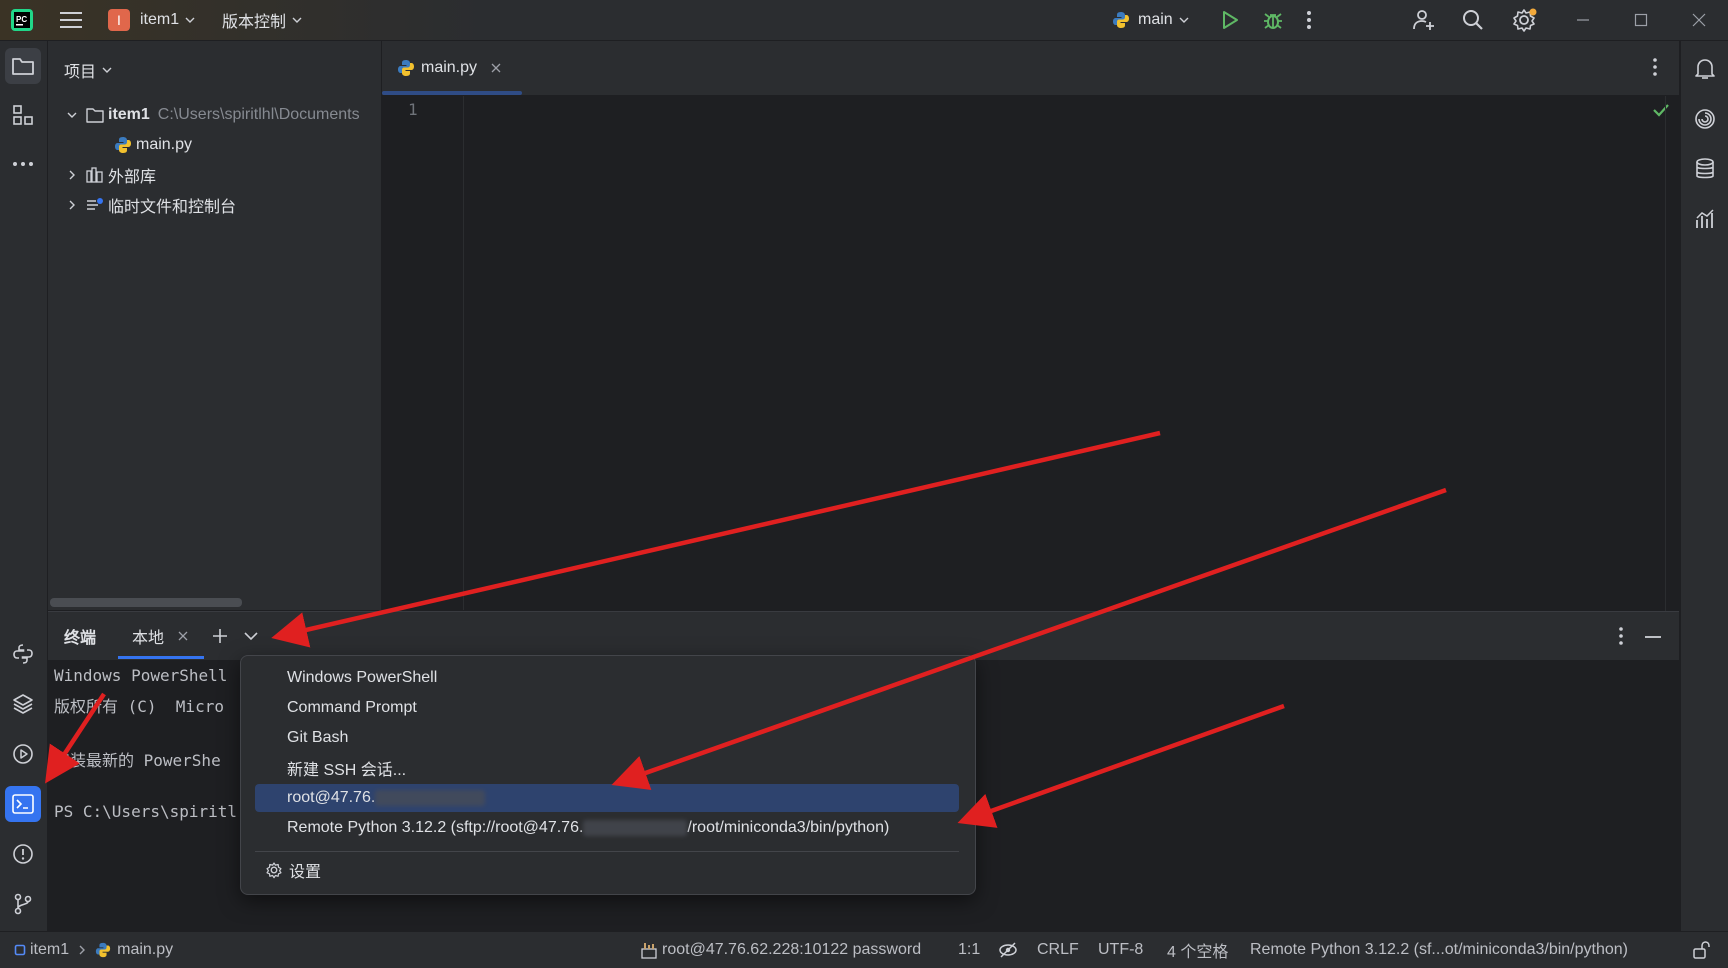 The height and width of the screenshot is (968, 1728). What do you see at coordinates (607, 678) in the screenshot?
I see `menu-item-windows-powershell: Windows PowerShell` at bounding box center [607, 678].